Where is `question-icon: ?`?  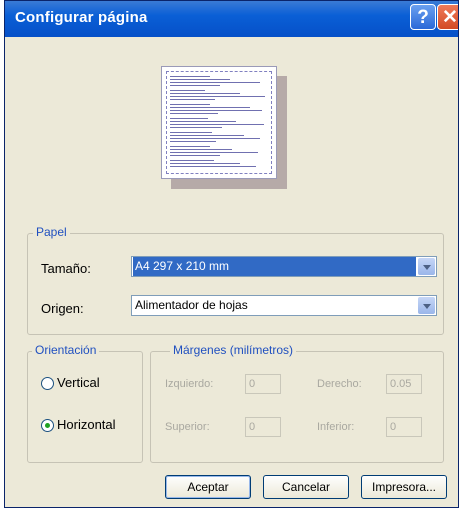
question-icon: ? is located at coordinates (423, 17).